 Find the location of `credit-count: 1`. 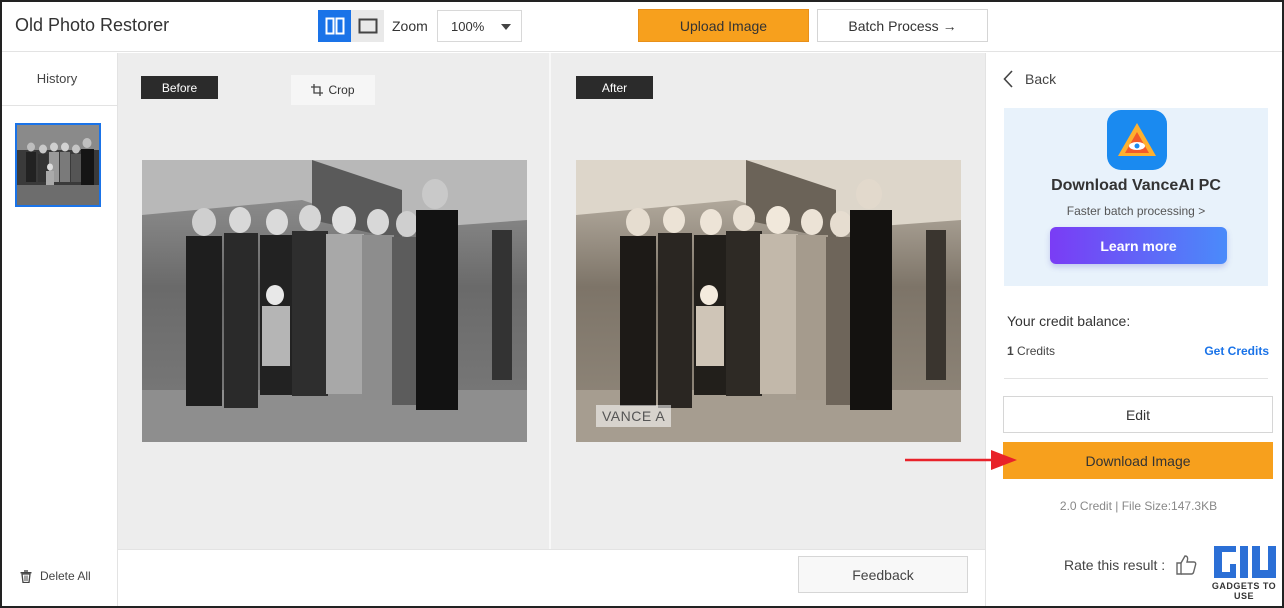

credit-count: 1 is located at coordinates (1010, 351).